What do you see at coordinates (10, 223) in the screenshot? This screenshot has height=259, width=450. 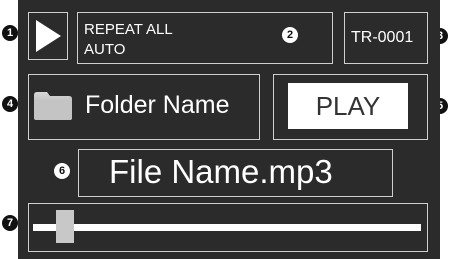 I see `callout-7: 7` at bounding box center [10, 223].